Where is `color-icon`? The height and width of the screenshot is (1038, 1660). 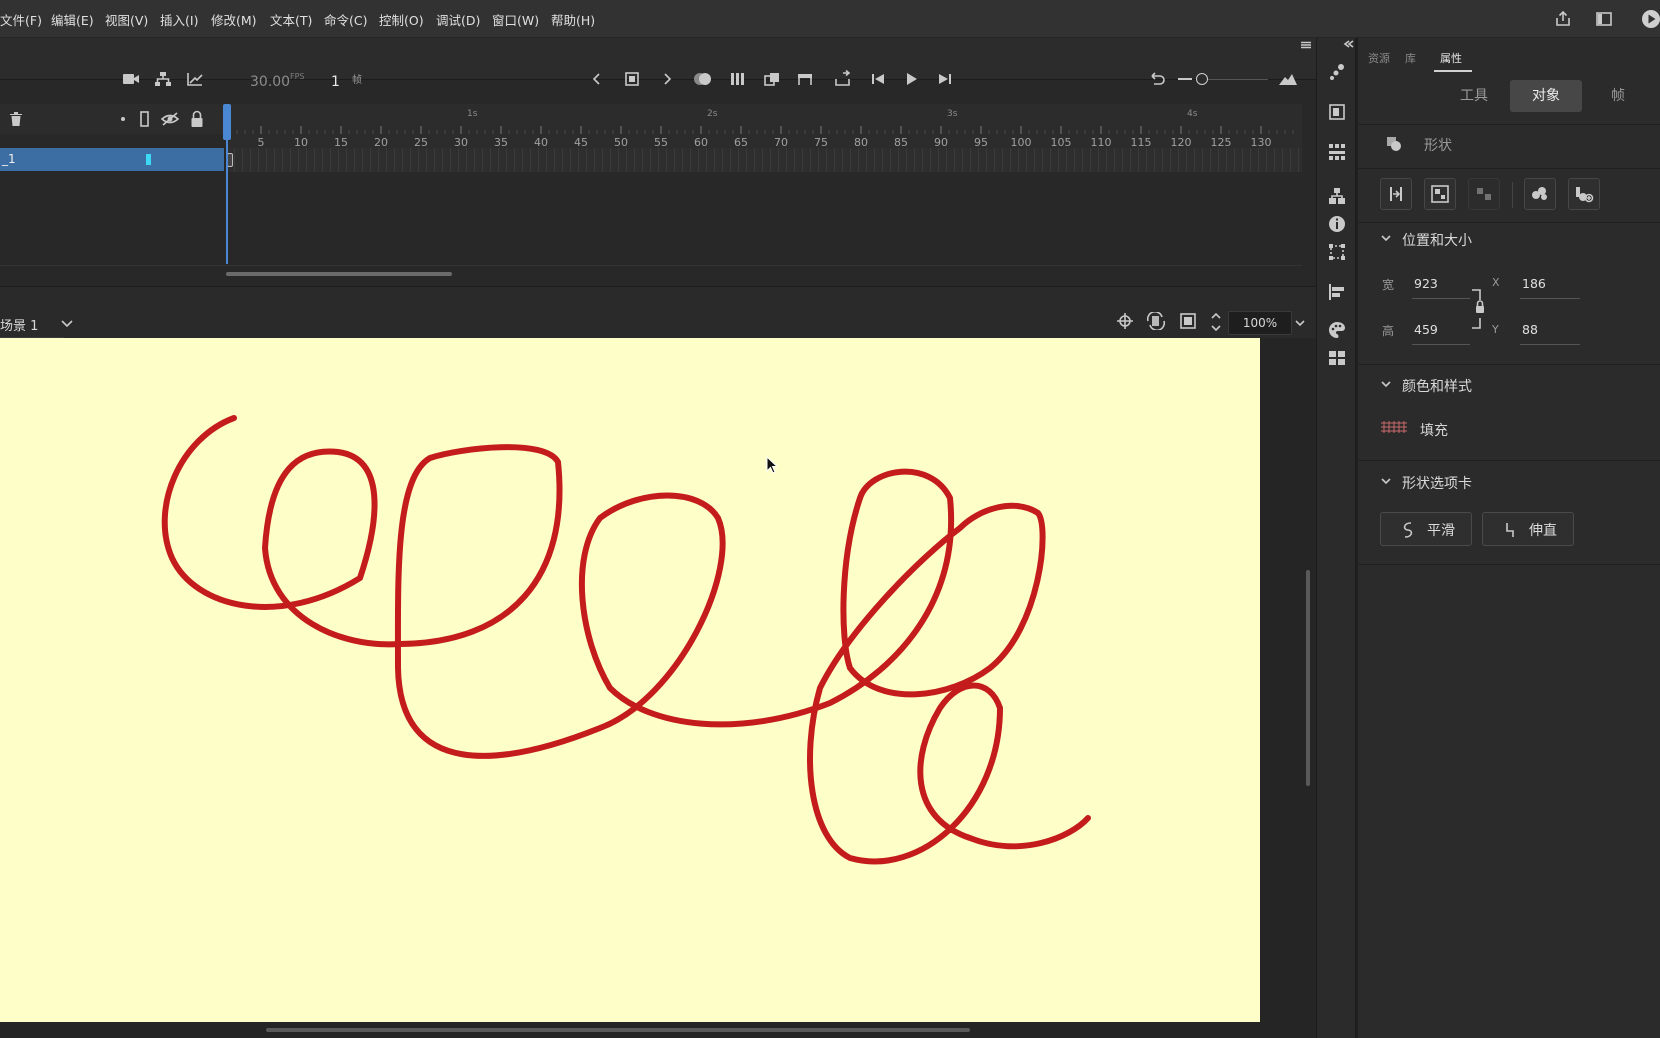 color-icon is located at coordinates (1337, 330).